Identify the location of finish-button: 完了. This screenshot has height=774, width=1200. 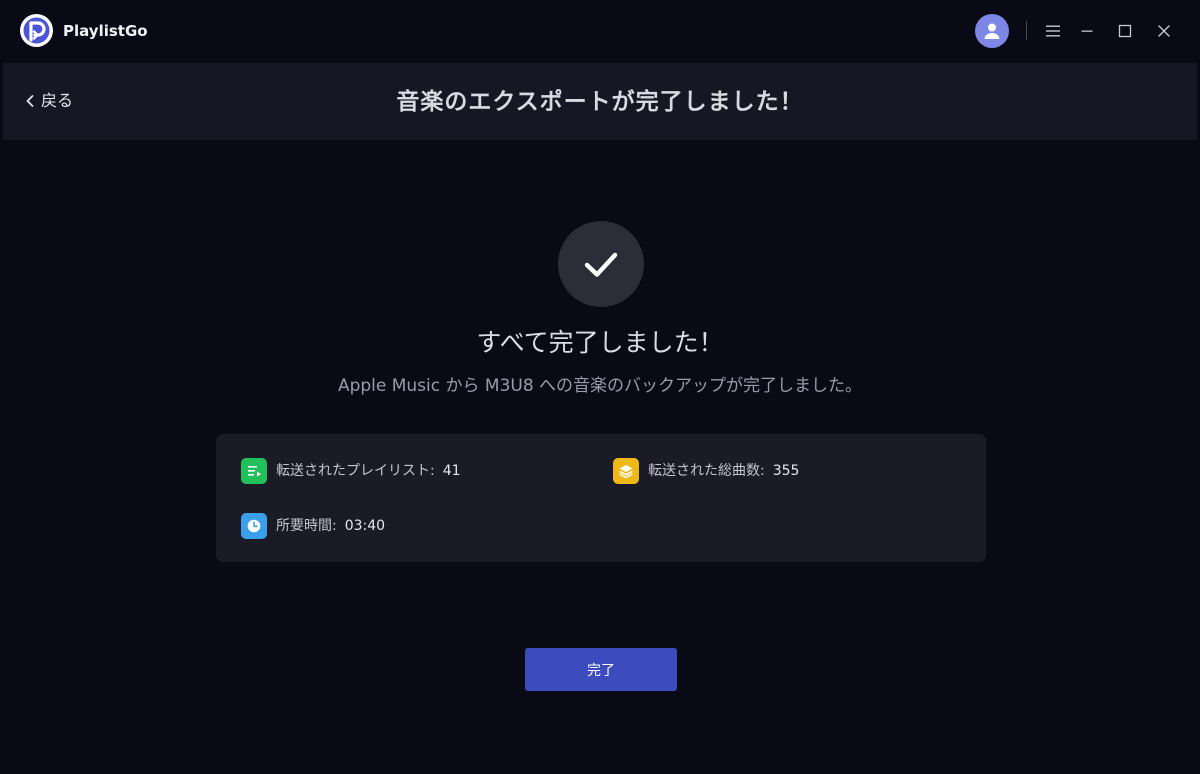
(601, 669).